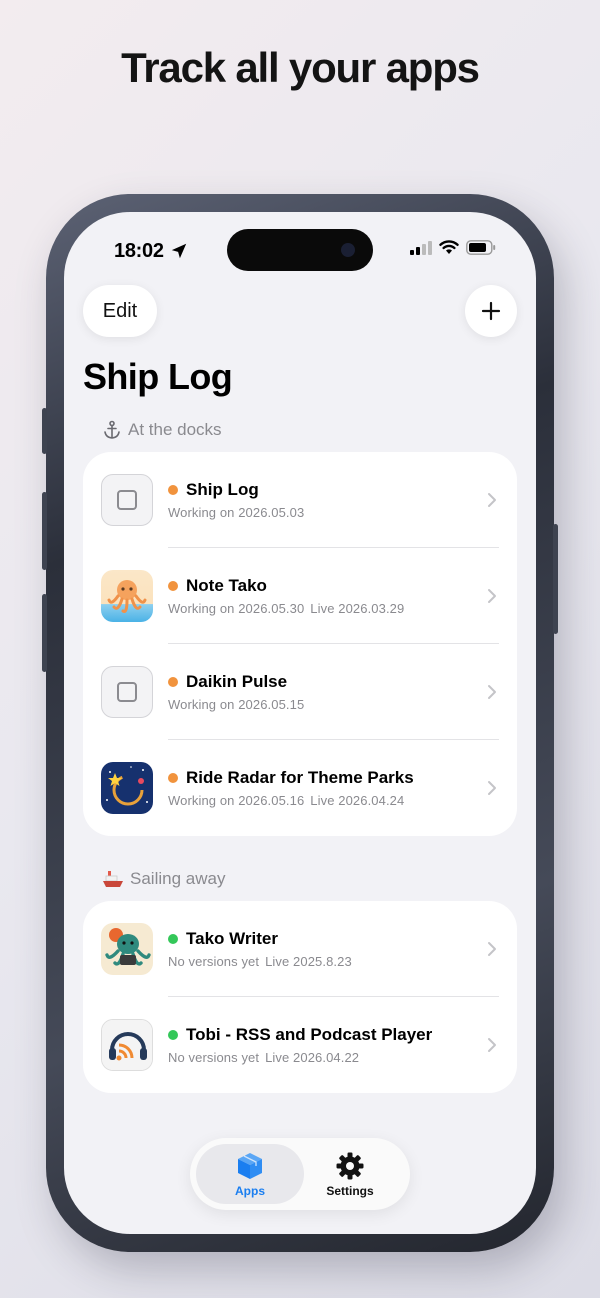 The image size is (600, 1298). I want to click on box-icon, so click(250, 1165).